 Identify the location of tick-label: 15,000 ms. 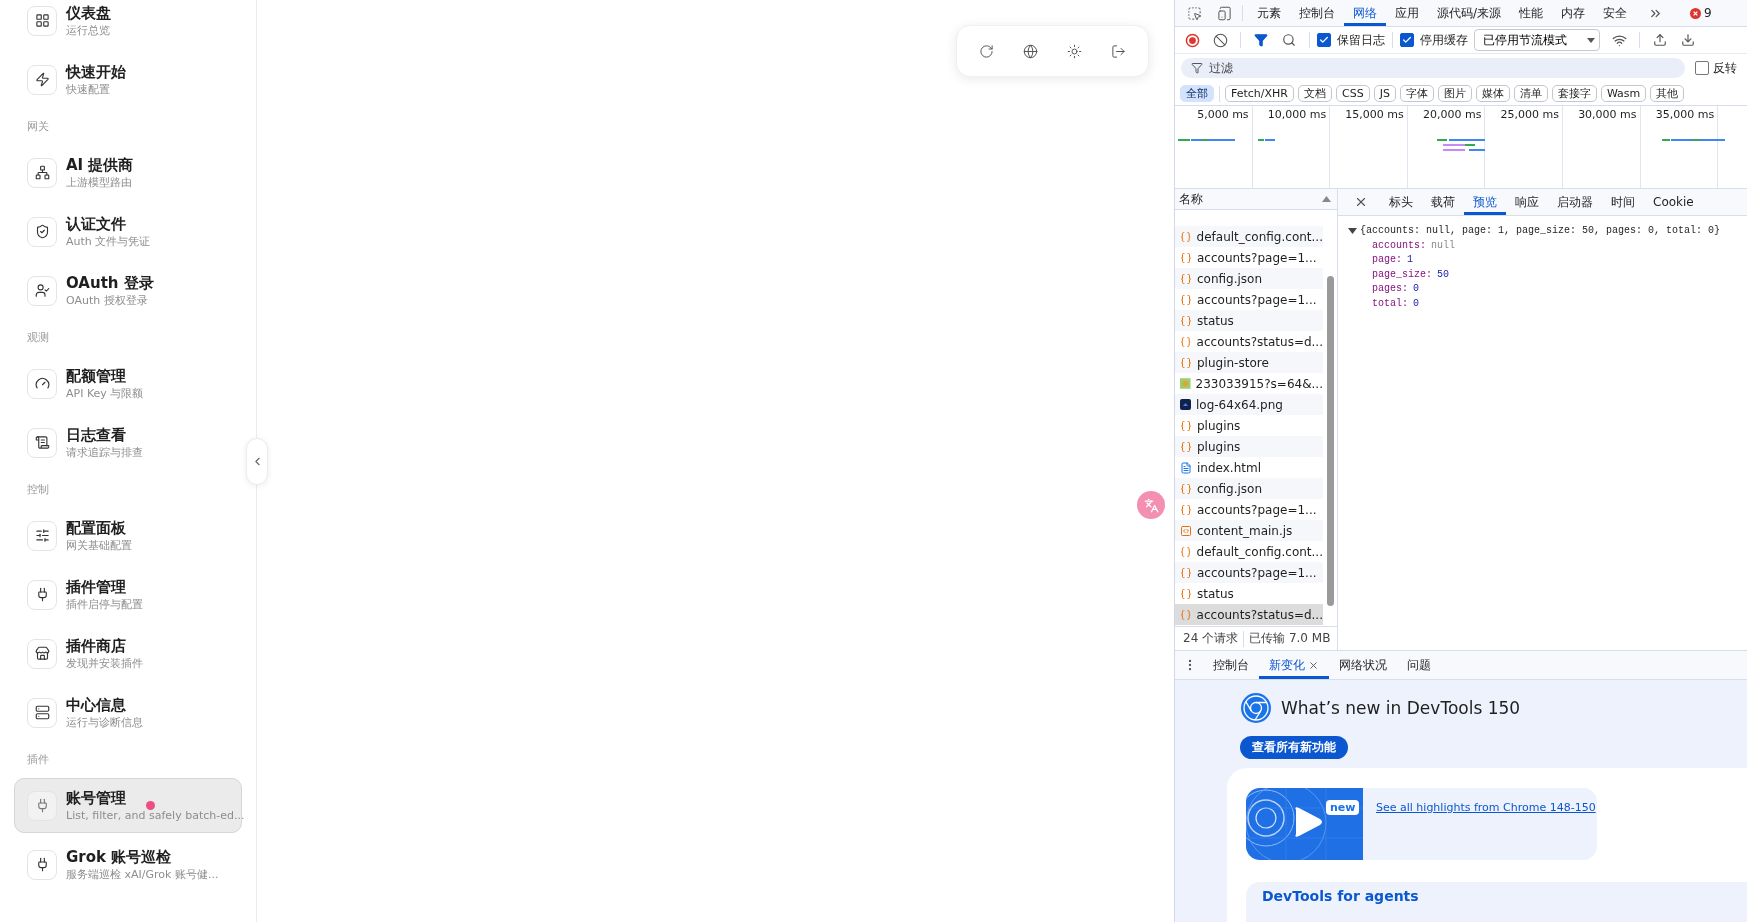
(1374, 115).